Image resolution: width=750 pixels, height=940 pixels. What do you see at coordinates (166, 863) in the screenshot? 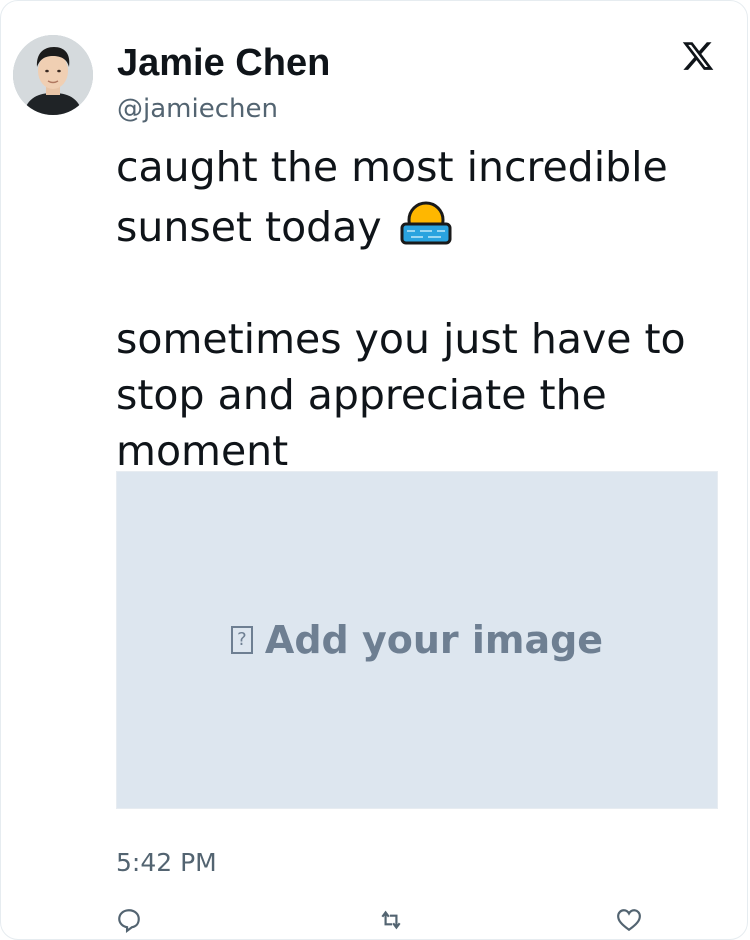
I see `tweet-timestamp: 5:42 PM` at bounding box center [166, 863].